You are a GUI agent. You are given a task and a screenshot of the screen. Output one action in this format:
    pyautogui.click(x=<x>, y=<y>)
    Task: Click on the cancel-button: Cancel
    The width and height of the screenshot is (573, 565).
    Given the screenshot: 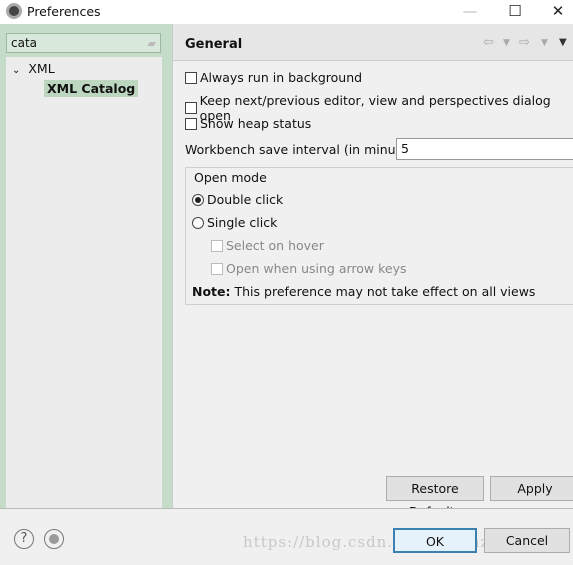 What is the action you would take?
    pyautogui.click(x=527, y=540)
    